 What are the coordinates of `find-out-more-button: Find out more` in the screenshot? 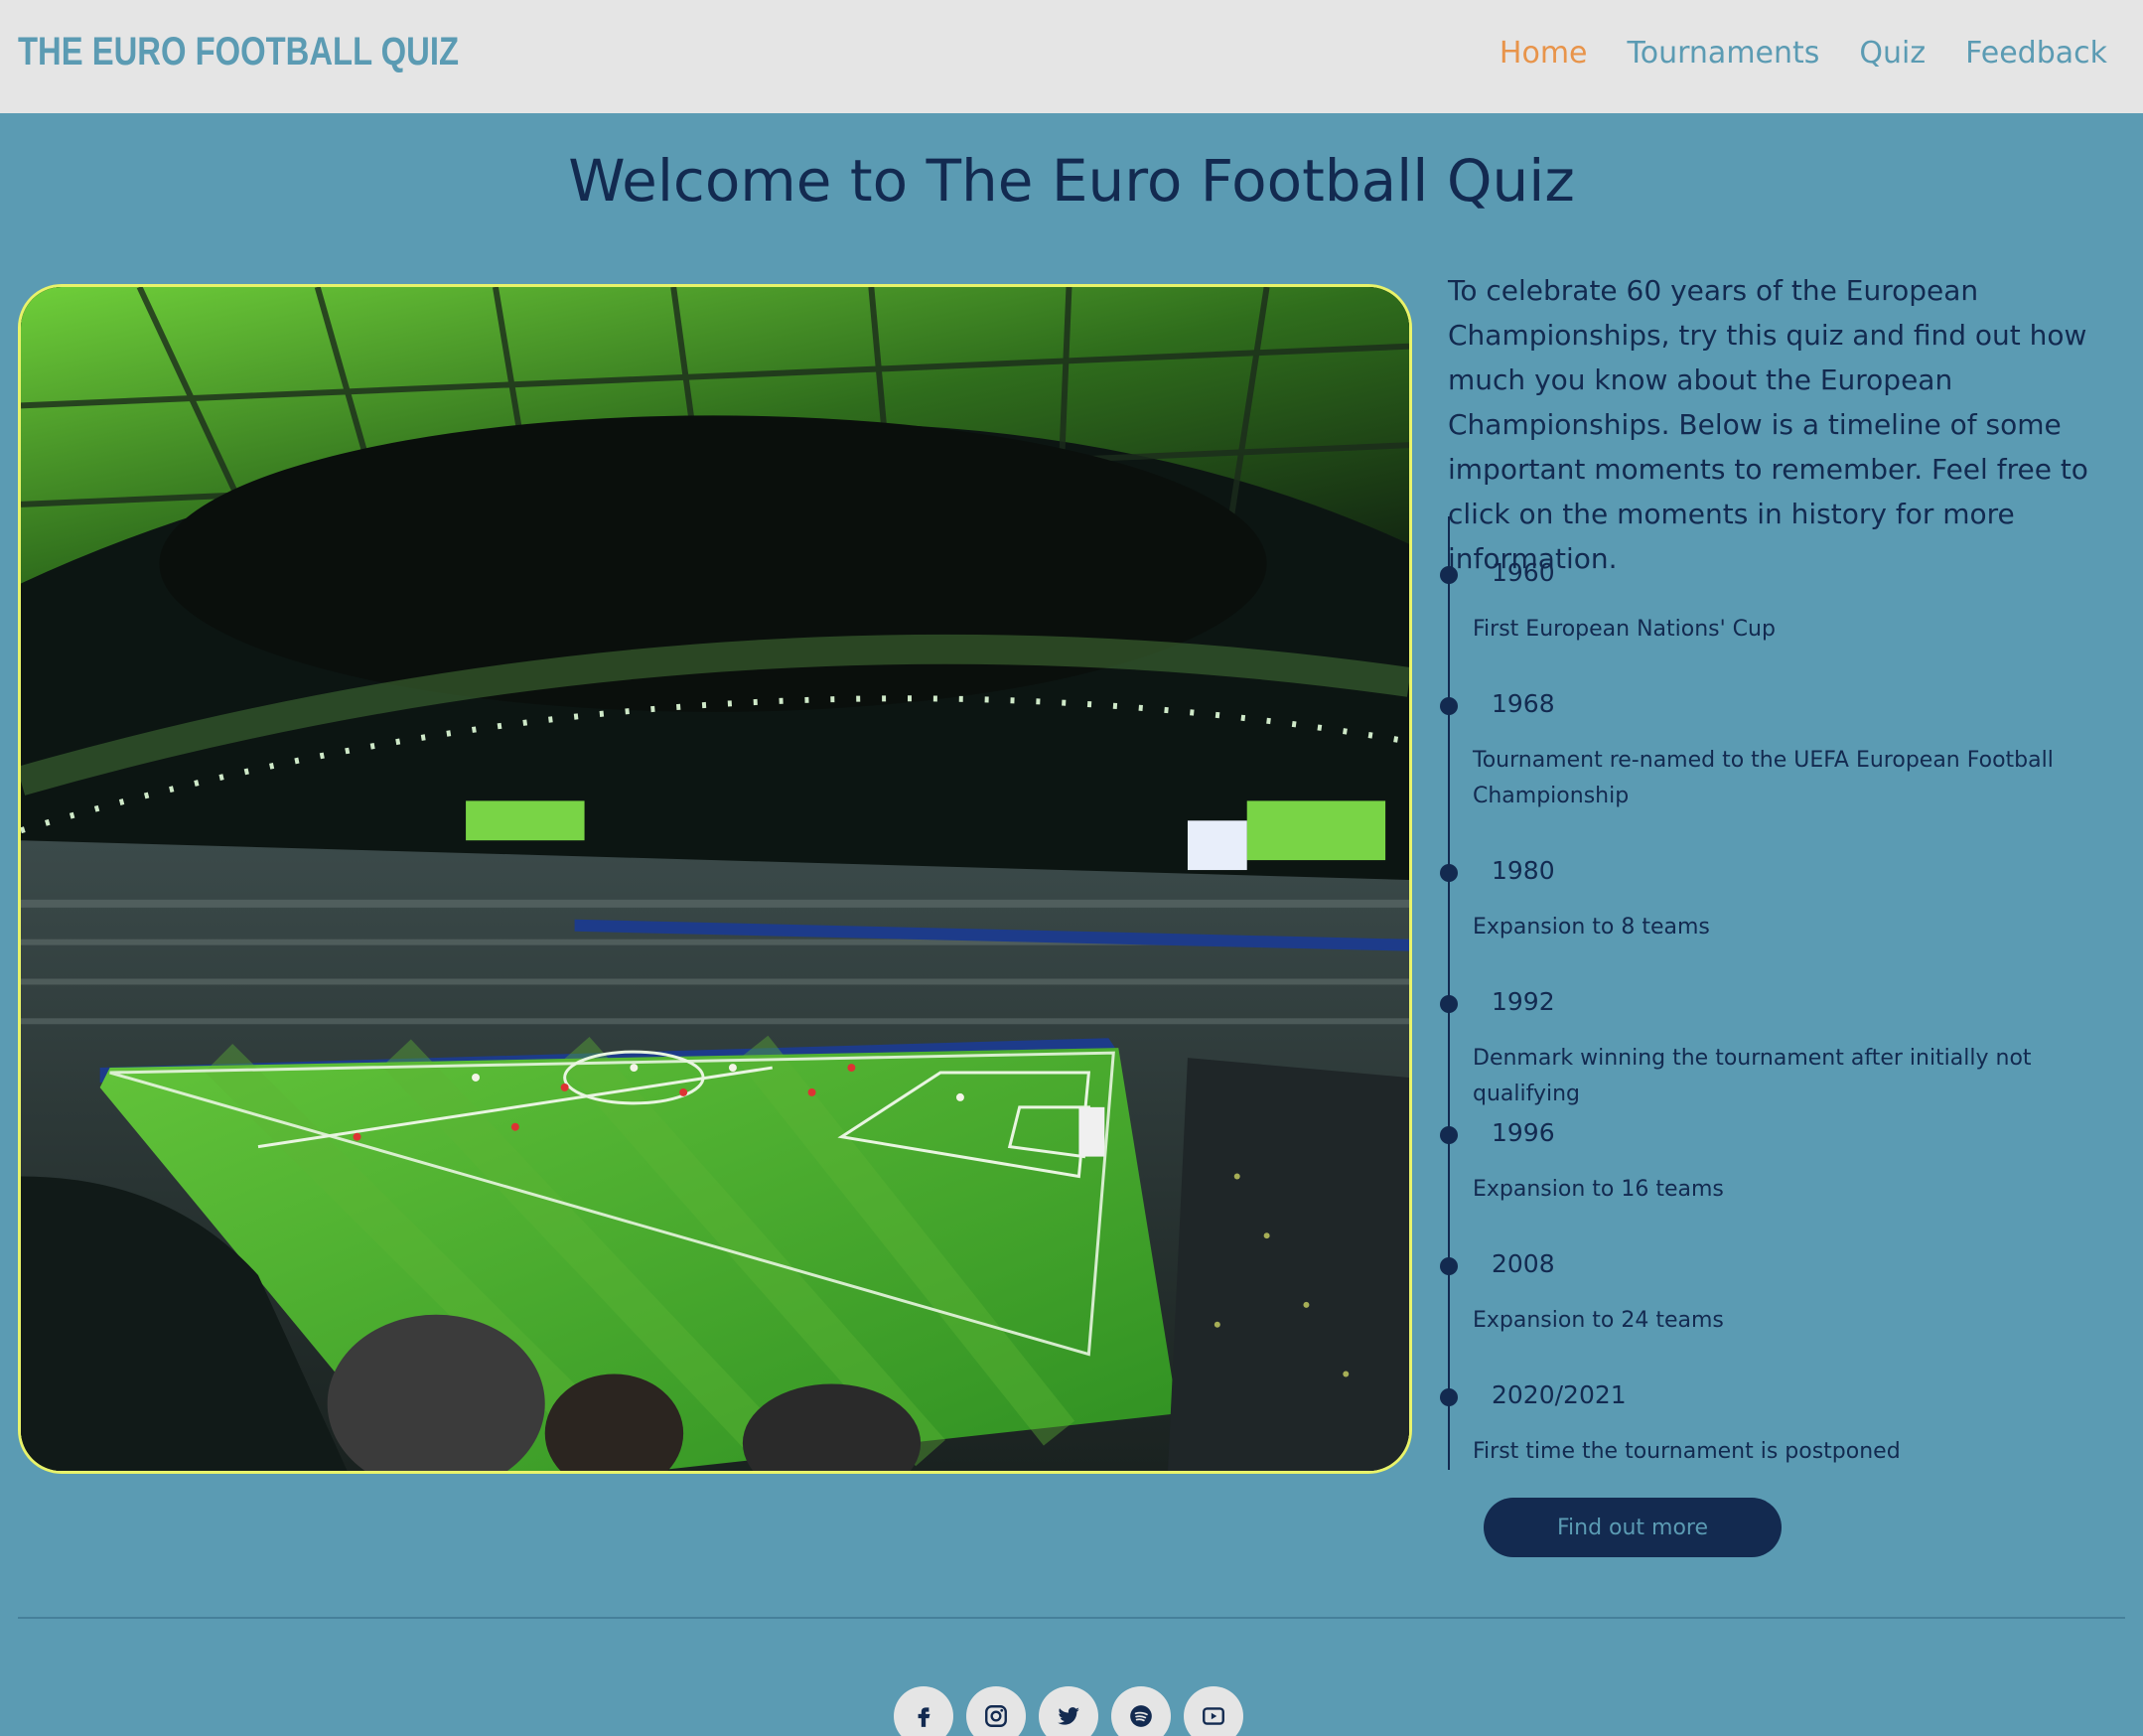 It's located at (1633, 1527).